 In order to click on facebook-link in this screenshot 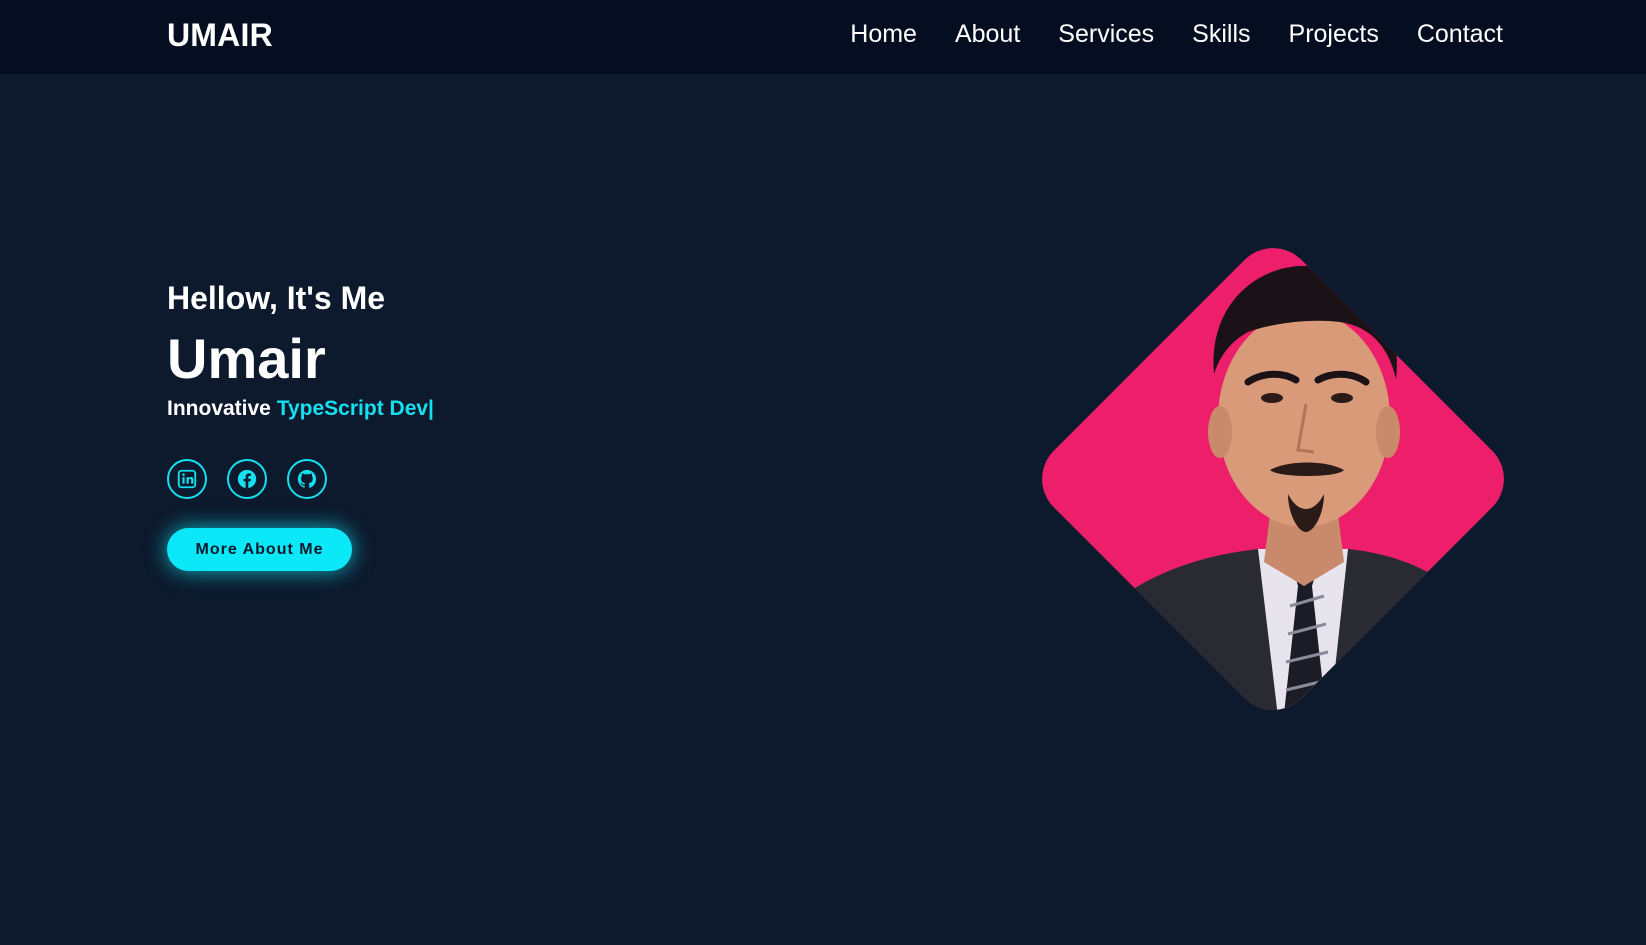, I will do `click(247, 479)`.